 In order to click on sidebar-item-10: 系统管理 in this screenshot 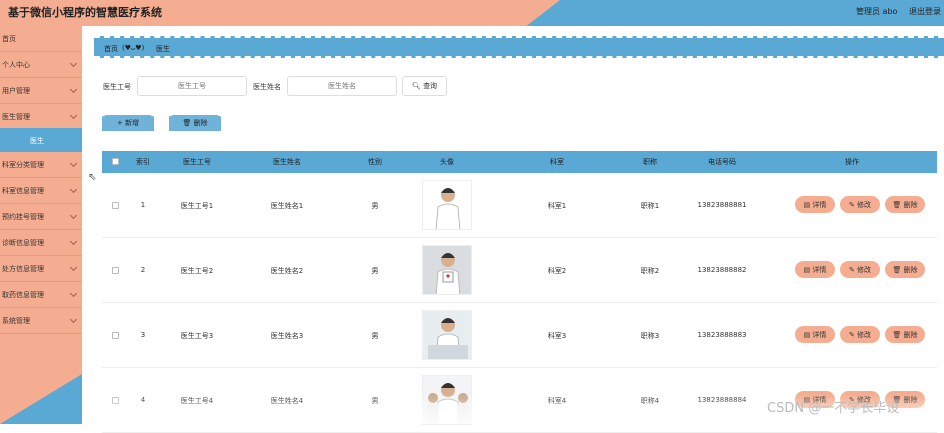, I will do `click(41, 321)`.